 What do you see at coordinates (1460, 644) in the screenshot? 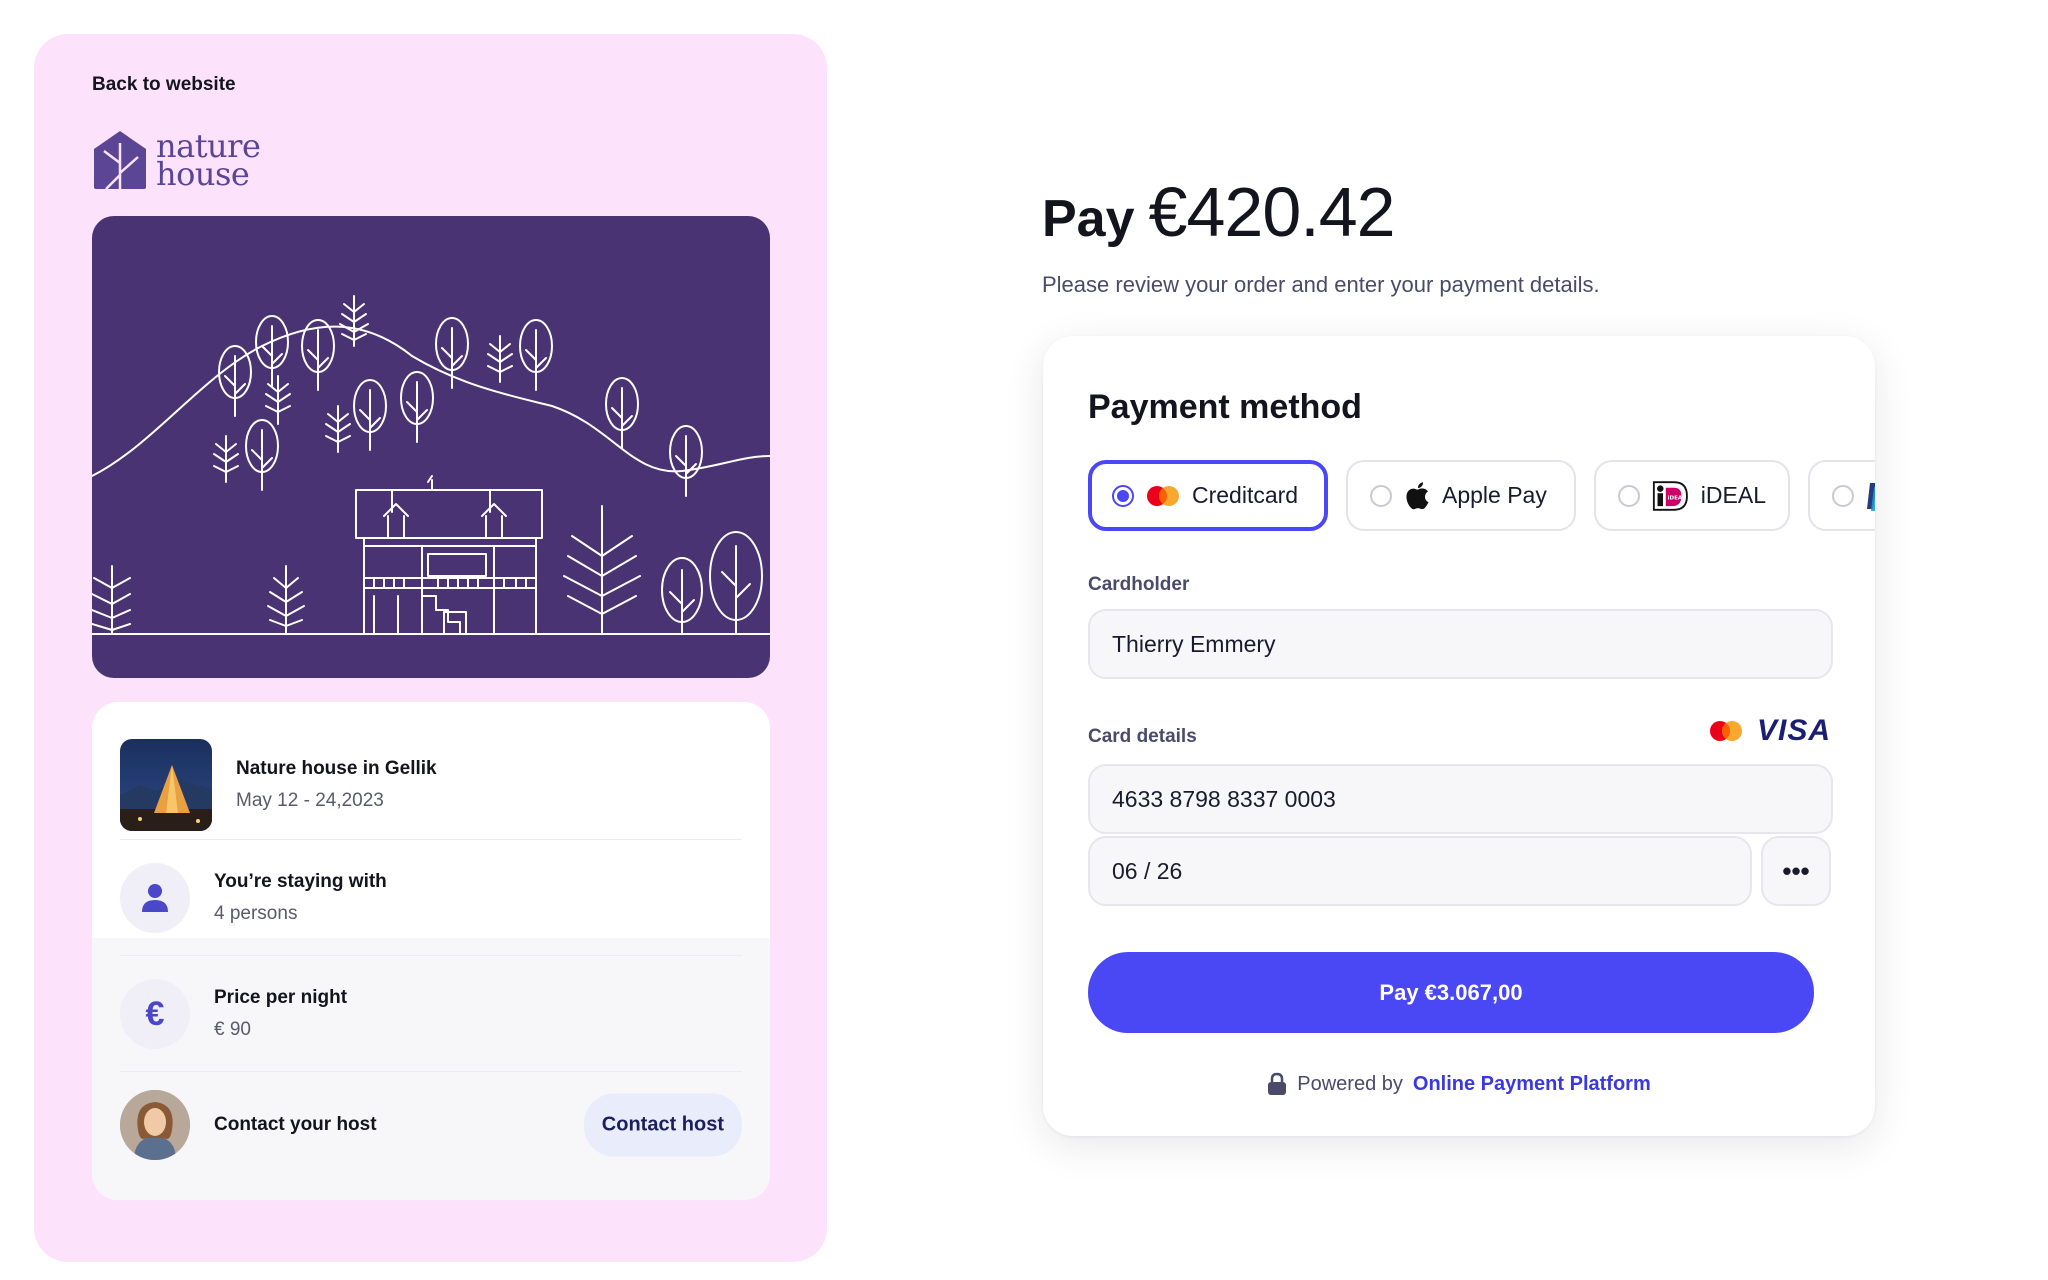
I see `cardholder-input: Thierry Emmery` at bounding box center [1460, 644].